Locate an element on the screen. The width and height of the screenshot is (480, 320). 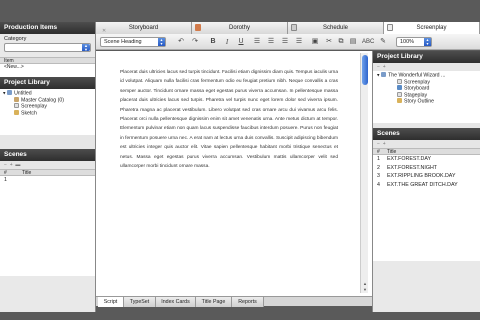
tab-index-cards: Index Cards is located at coordinates (176, 302).